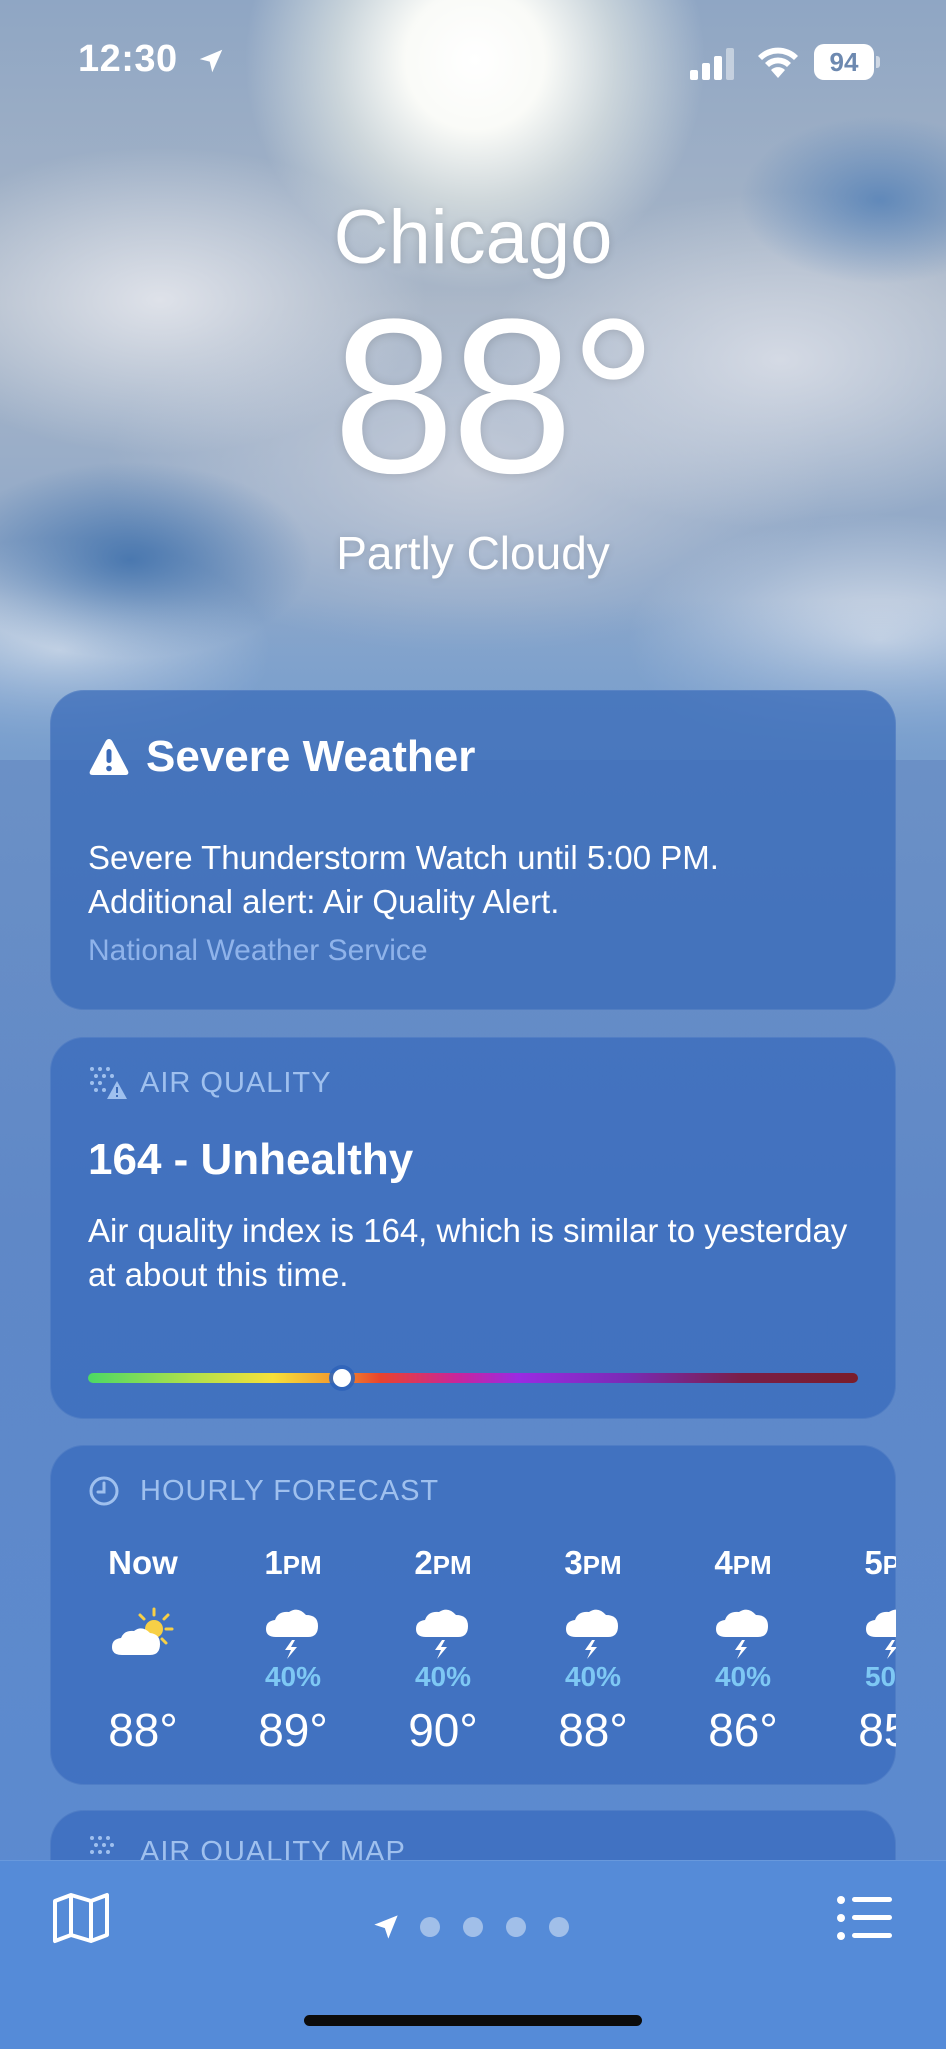 The height and width of the screenshot is (2049, 946). I want to click on hourly-time-value: 3, so click(573, 1562).